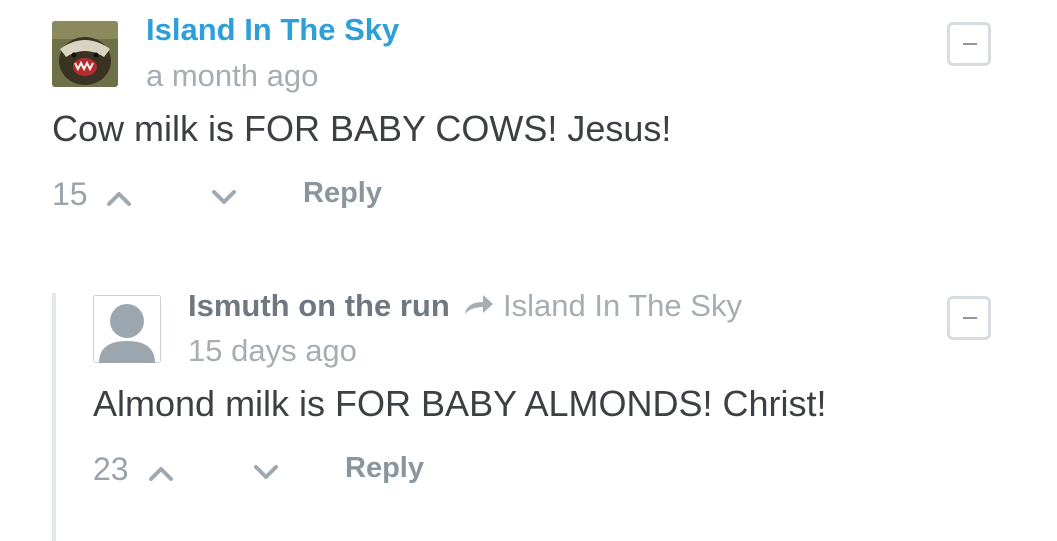  I want to click on timestamp: 15 days ago, so click(272, 351).